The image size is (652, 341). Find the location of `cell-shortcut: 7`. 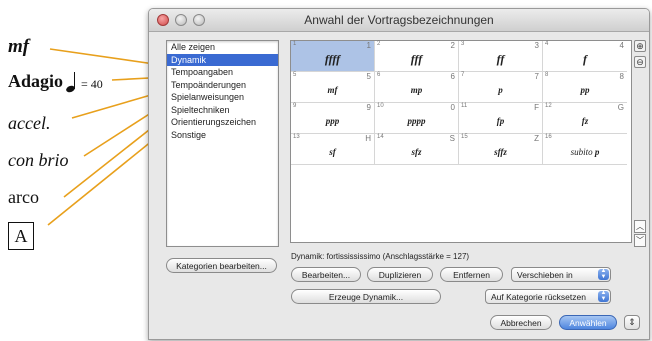

cell-shortcut: 7 is located at coordinates (536, 76).